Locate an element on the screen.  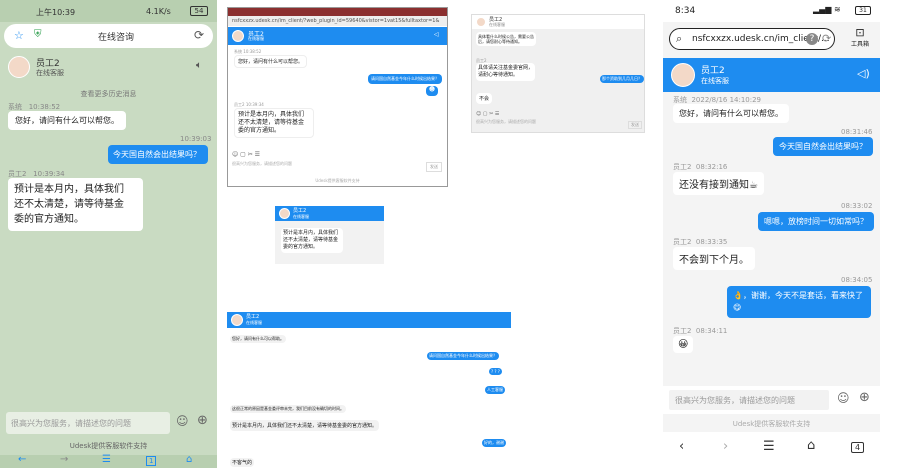
shield-icon: ⛨ is located at coordinates (38, 34).